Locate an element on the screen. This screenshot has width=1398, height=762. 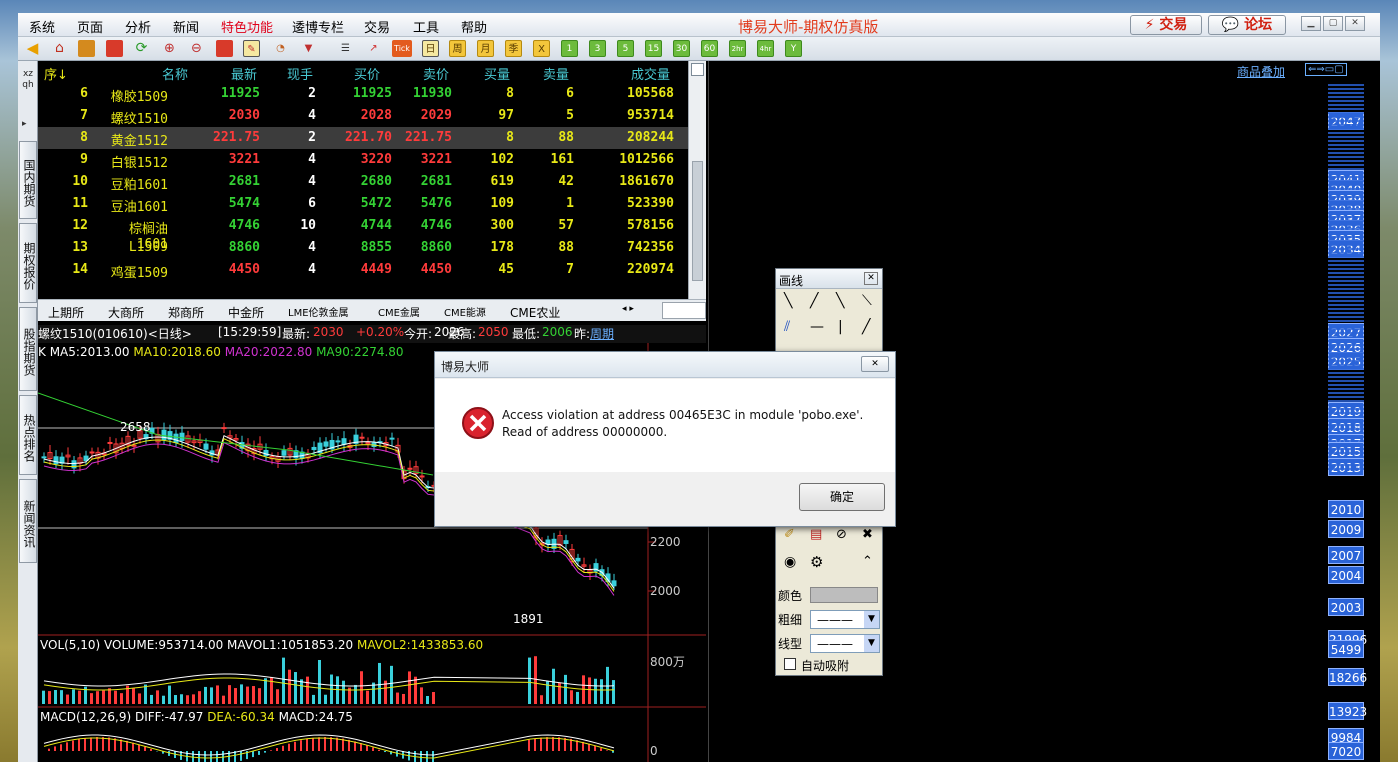
zoom-out-icon: ⊖ is located at coordinates (196, 48).